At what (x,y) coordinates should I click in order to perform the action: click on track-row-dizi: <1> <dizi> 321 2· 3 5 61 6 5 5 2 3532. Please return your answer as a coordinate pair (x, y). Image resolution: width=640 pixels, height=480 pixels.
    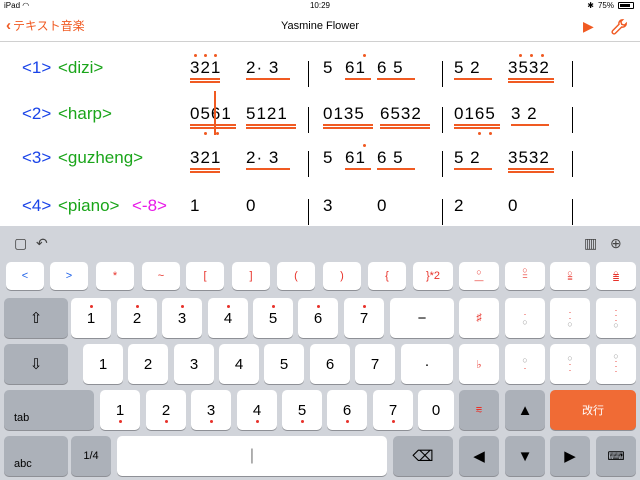
    Looking at the image, I should click on (320, 73).